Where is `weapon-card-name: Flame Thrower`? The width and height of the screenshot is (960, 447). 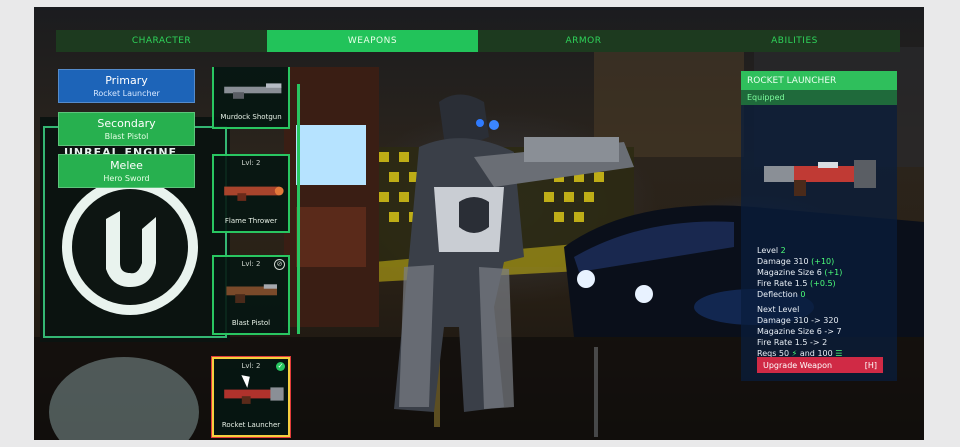
weapon-card-name: Flame Thrower is located at coordinates (251, 221).